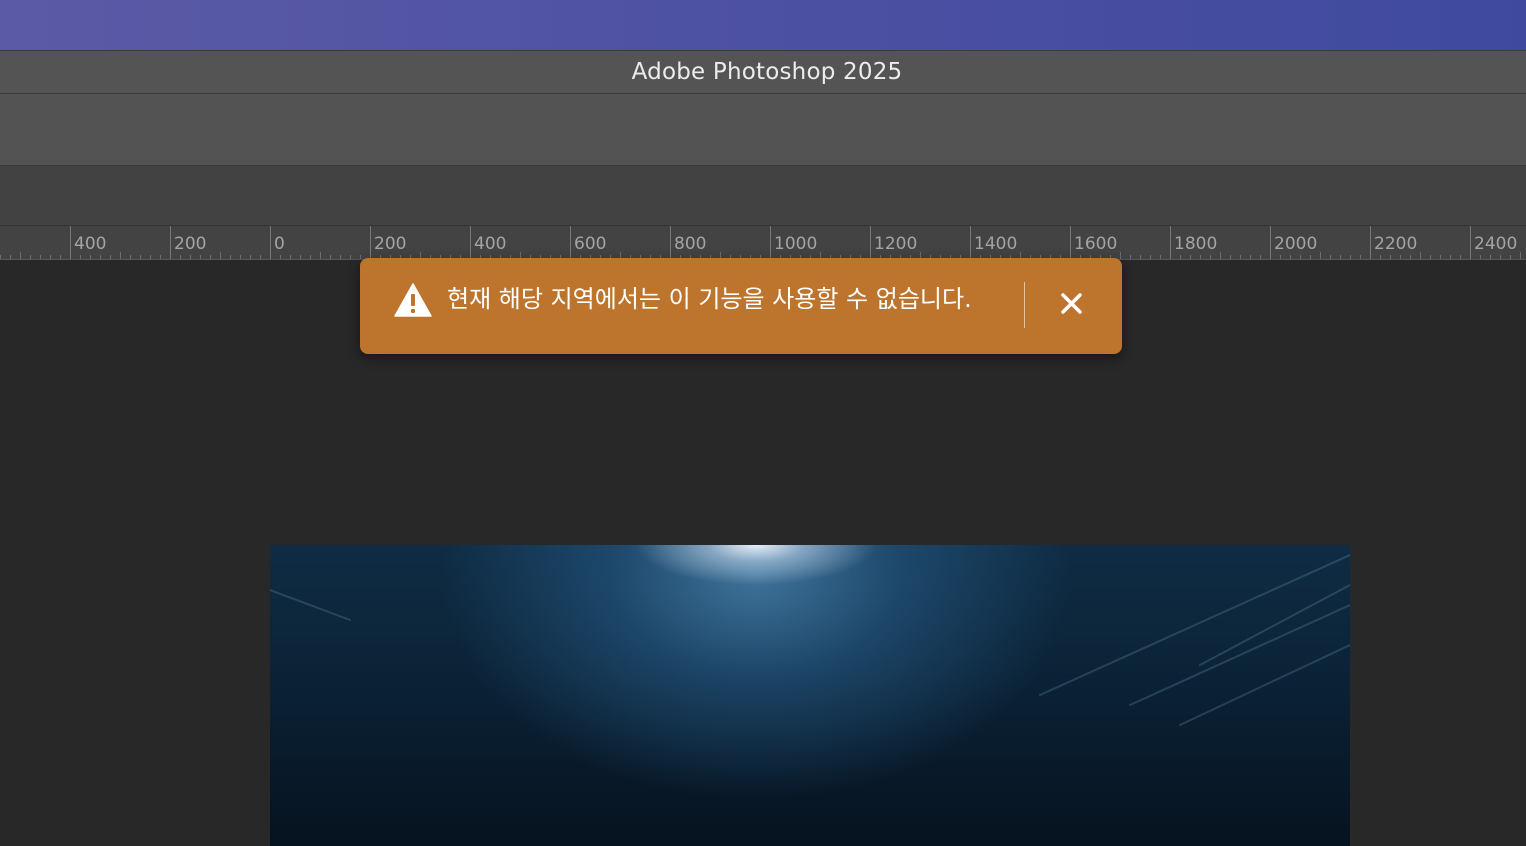 This screenshot has height=846, width=1526. I want to click on canvas-light-streaks, so click(810, 640).